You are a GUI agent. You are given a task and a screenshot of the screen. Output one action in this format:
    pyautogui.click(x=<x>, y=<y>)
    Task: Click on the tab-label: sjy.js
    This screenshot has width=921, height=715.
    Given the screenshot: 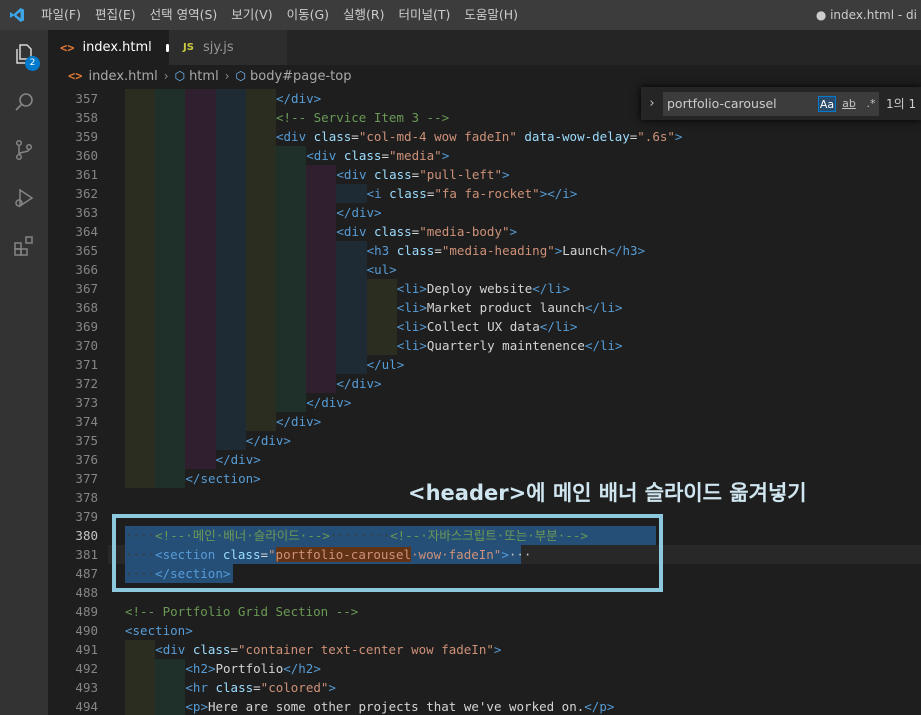 What is the action you would take?
    pyautogui.click(x=218, y=47)
    